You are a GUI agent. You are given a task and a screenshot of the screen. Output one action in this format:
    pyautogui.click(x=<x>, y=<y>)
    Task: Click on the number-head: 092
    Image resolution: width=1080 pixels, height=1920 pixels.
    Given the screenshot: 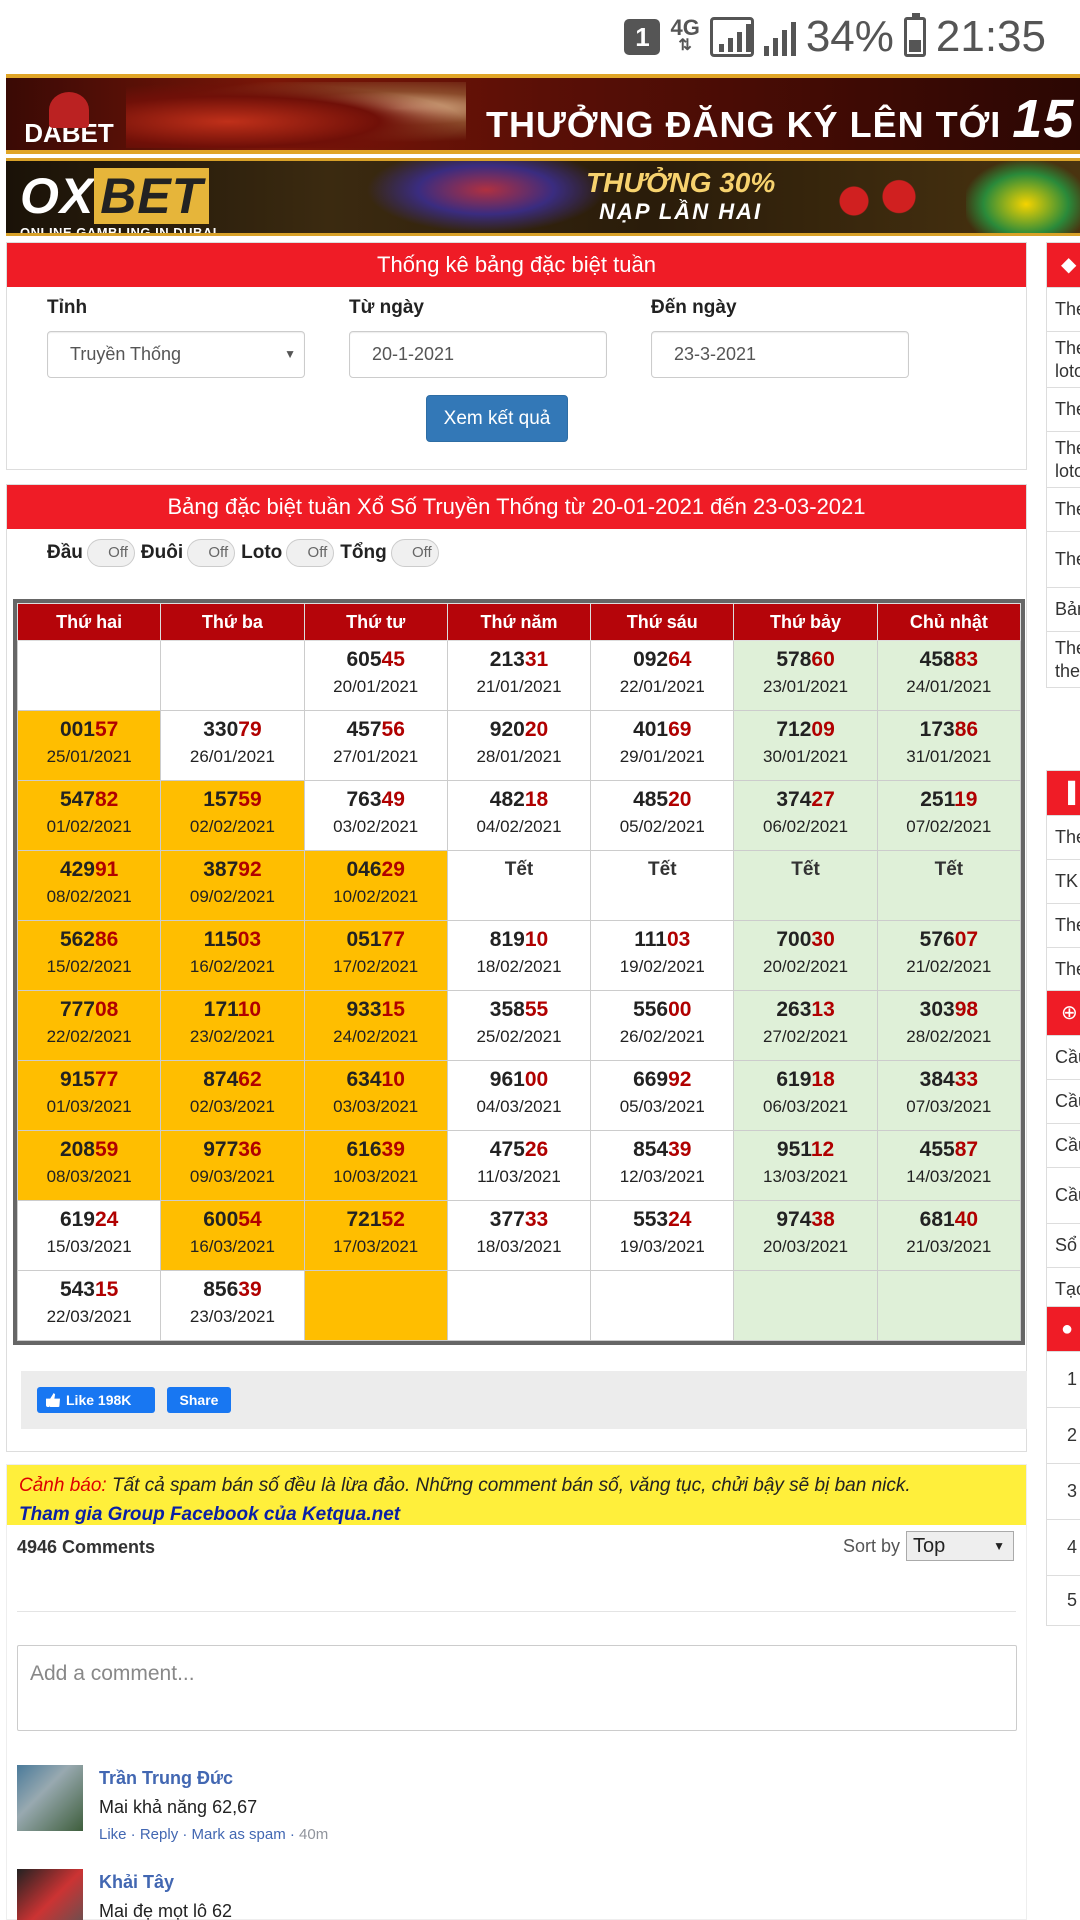 What is the action you would take?
    pyautogui.click(x=651, y=659)
    